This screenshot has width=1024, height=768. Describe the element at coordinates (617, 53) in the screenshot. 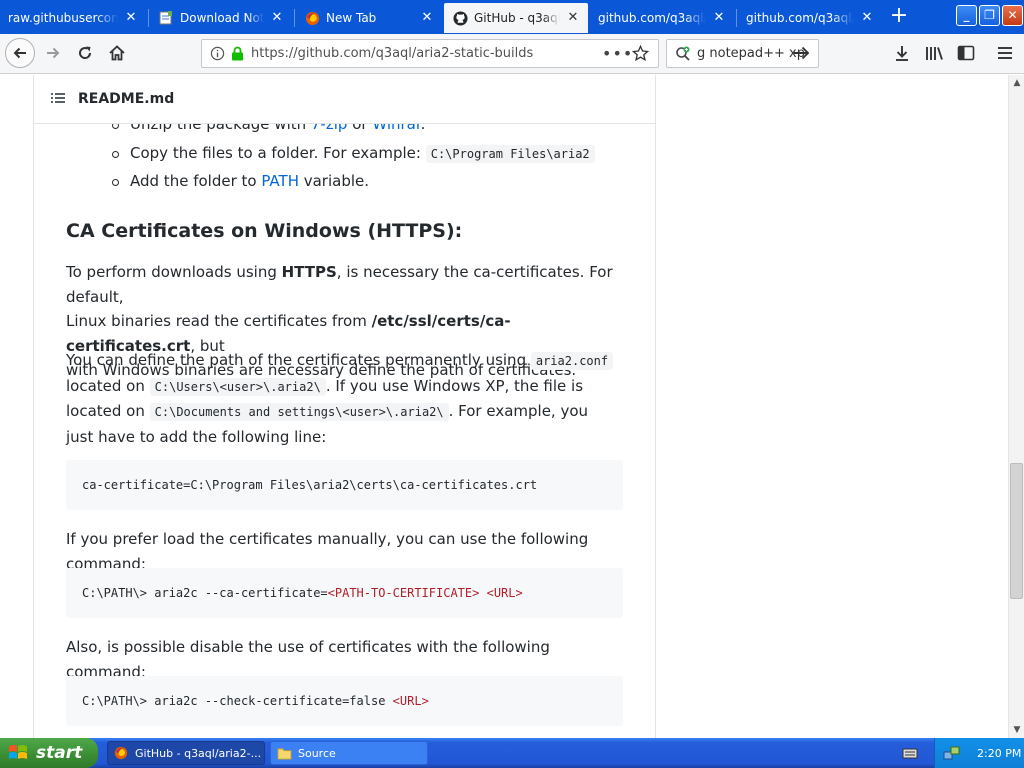

I see `page-actions-icon: •••` at that location.